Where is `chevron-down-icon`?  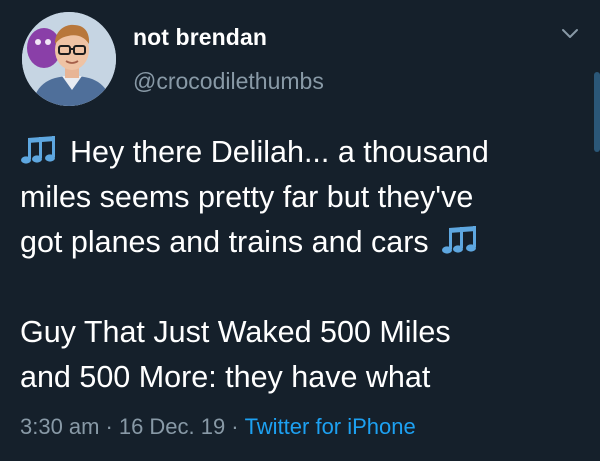
chevron-down-icon is located at coordinates (570, 34).